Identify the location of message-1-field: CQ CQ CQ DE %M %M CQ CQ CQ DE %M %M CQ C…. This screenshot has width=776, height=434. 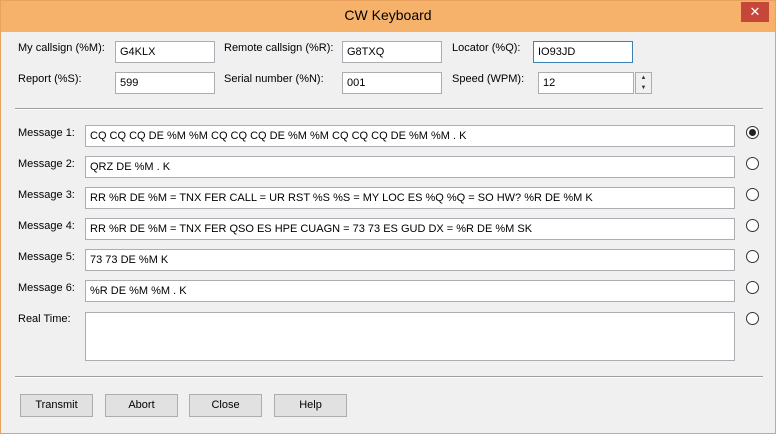
(410, 136).